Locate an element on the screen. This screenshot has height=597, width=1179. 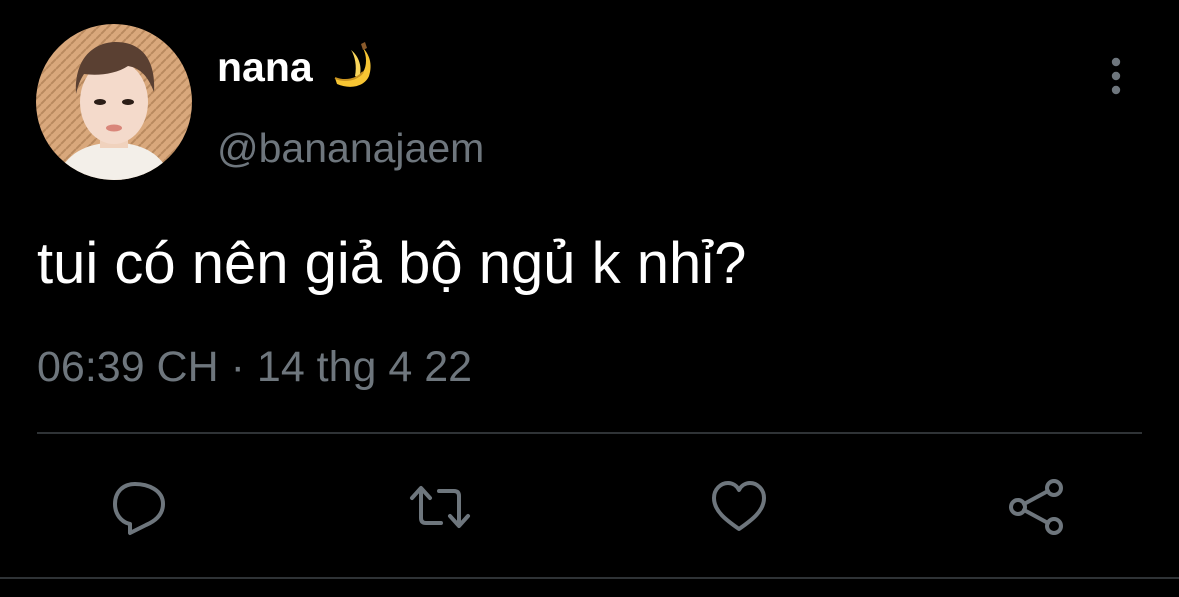
tweet-time: 06:39 CH is located at coordinates (128, 367).